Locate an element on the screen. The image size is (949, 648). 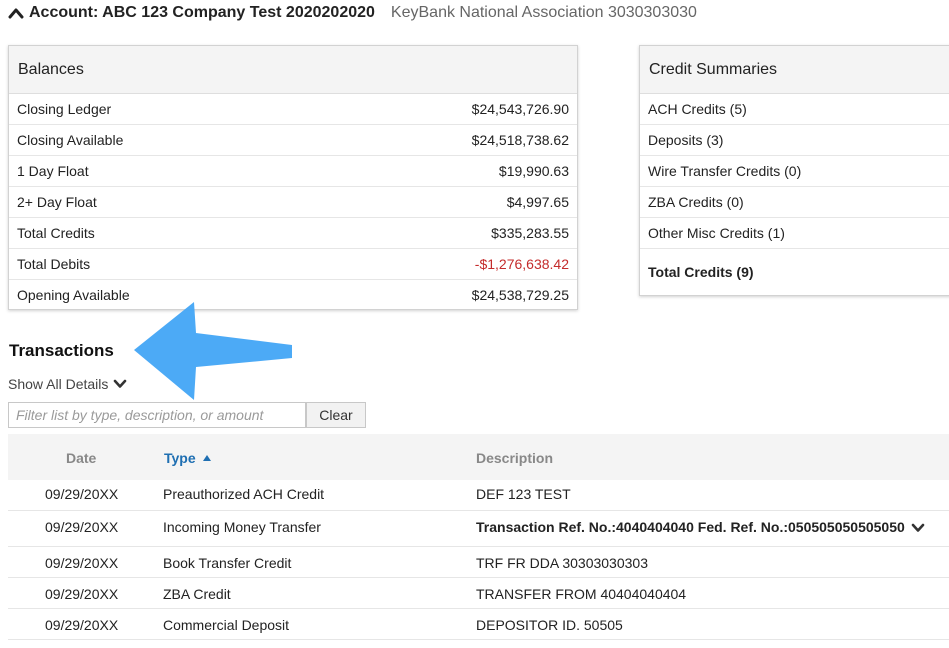
balance-label: Total Debits is located at coordinates (54, 264).